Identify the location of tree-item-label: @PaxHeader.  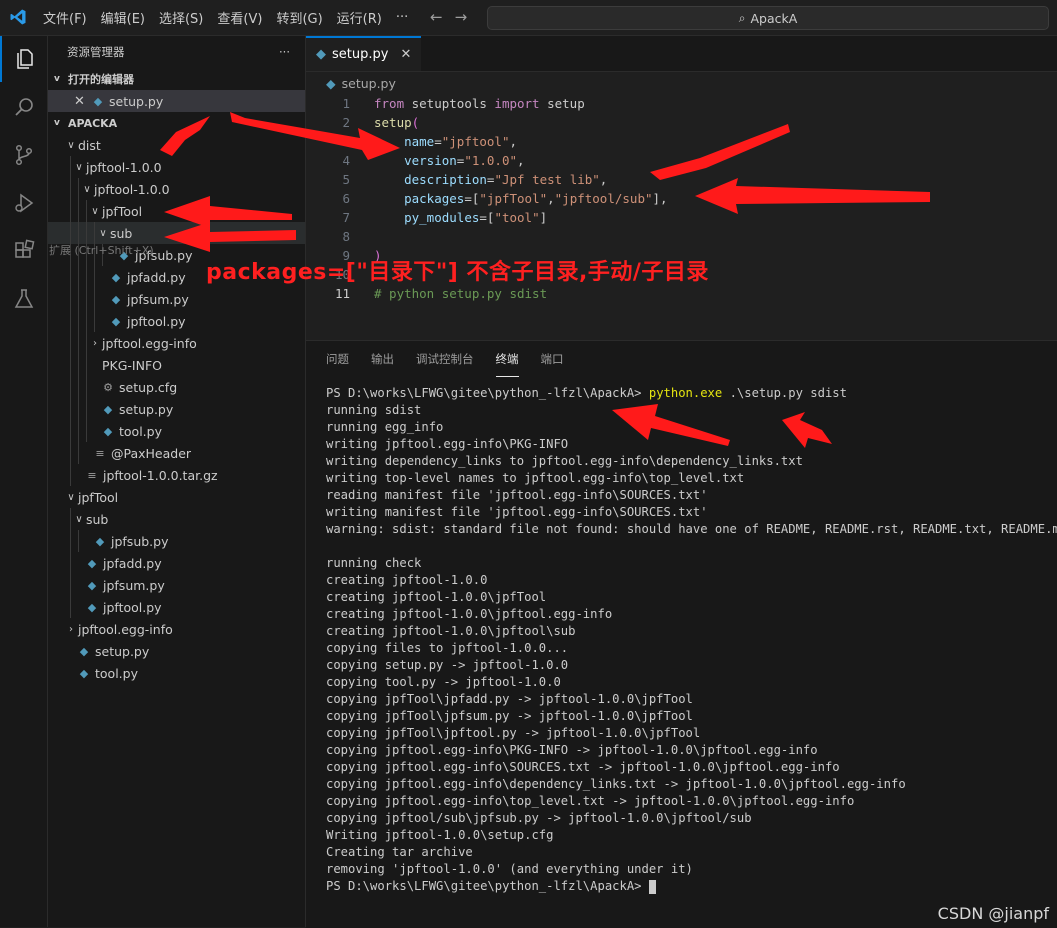
(151, 453).